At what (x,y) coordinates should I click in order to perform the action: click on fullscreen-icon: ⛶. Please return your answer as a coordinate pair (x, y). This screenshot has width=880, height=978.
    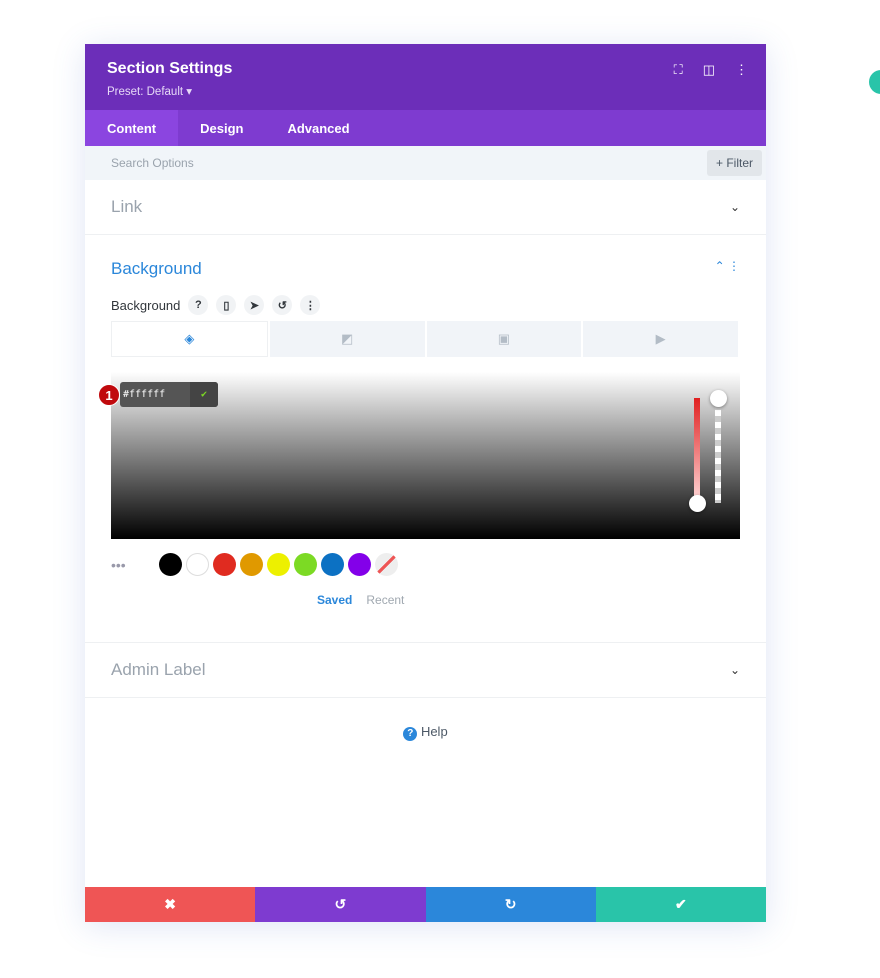
    Looking at the image, I should click on (678, 70).